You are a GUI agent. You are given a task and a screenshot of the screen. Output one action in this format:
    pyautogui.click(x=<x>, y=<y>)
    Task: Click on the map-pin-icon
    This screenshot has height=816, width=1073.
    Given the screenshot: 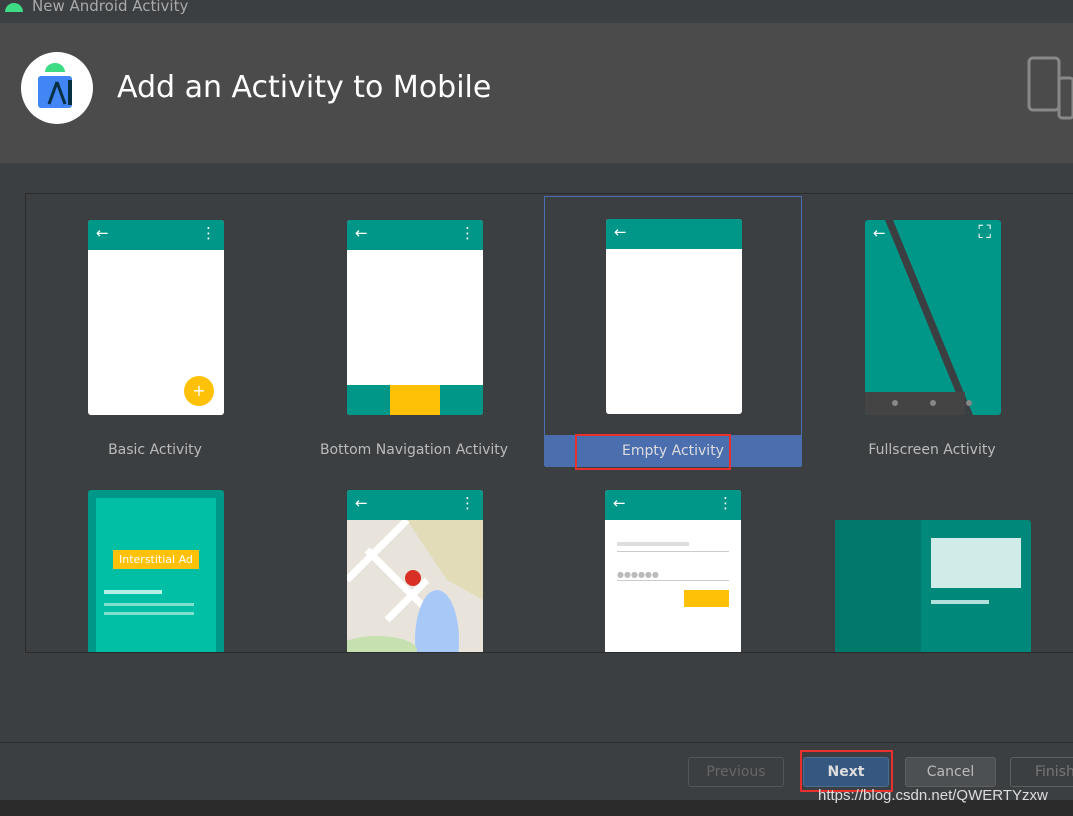 What is the action you would take?
    pyautogui.click(x=413, y=578)
    